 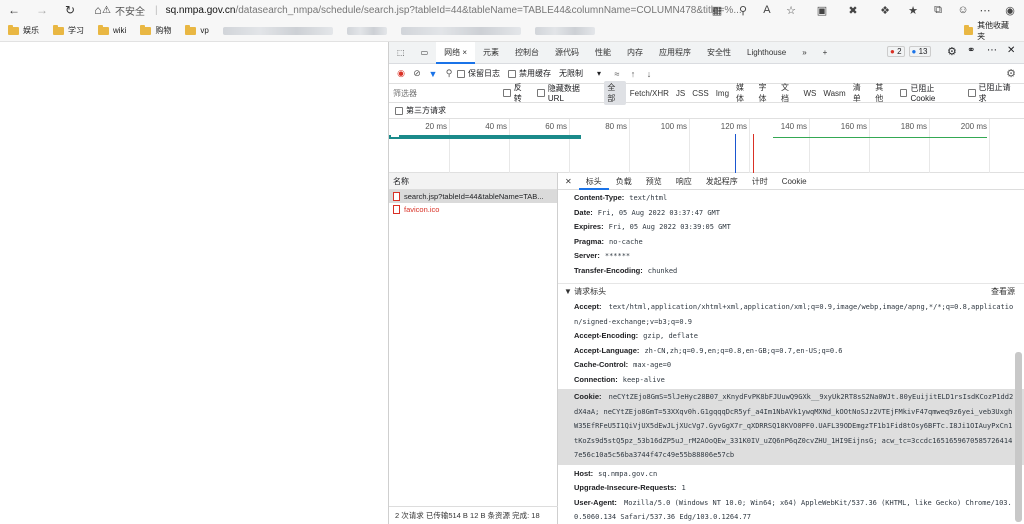 What do you see at coordinates (485, 137) in the screenshot?
I see `timeline-bar-document` at bounding box center [485, 137].